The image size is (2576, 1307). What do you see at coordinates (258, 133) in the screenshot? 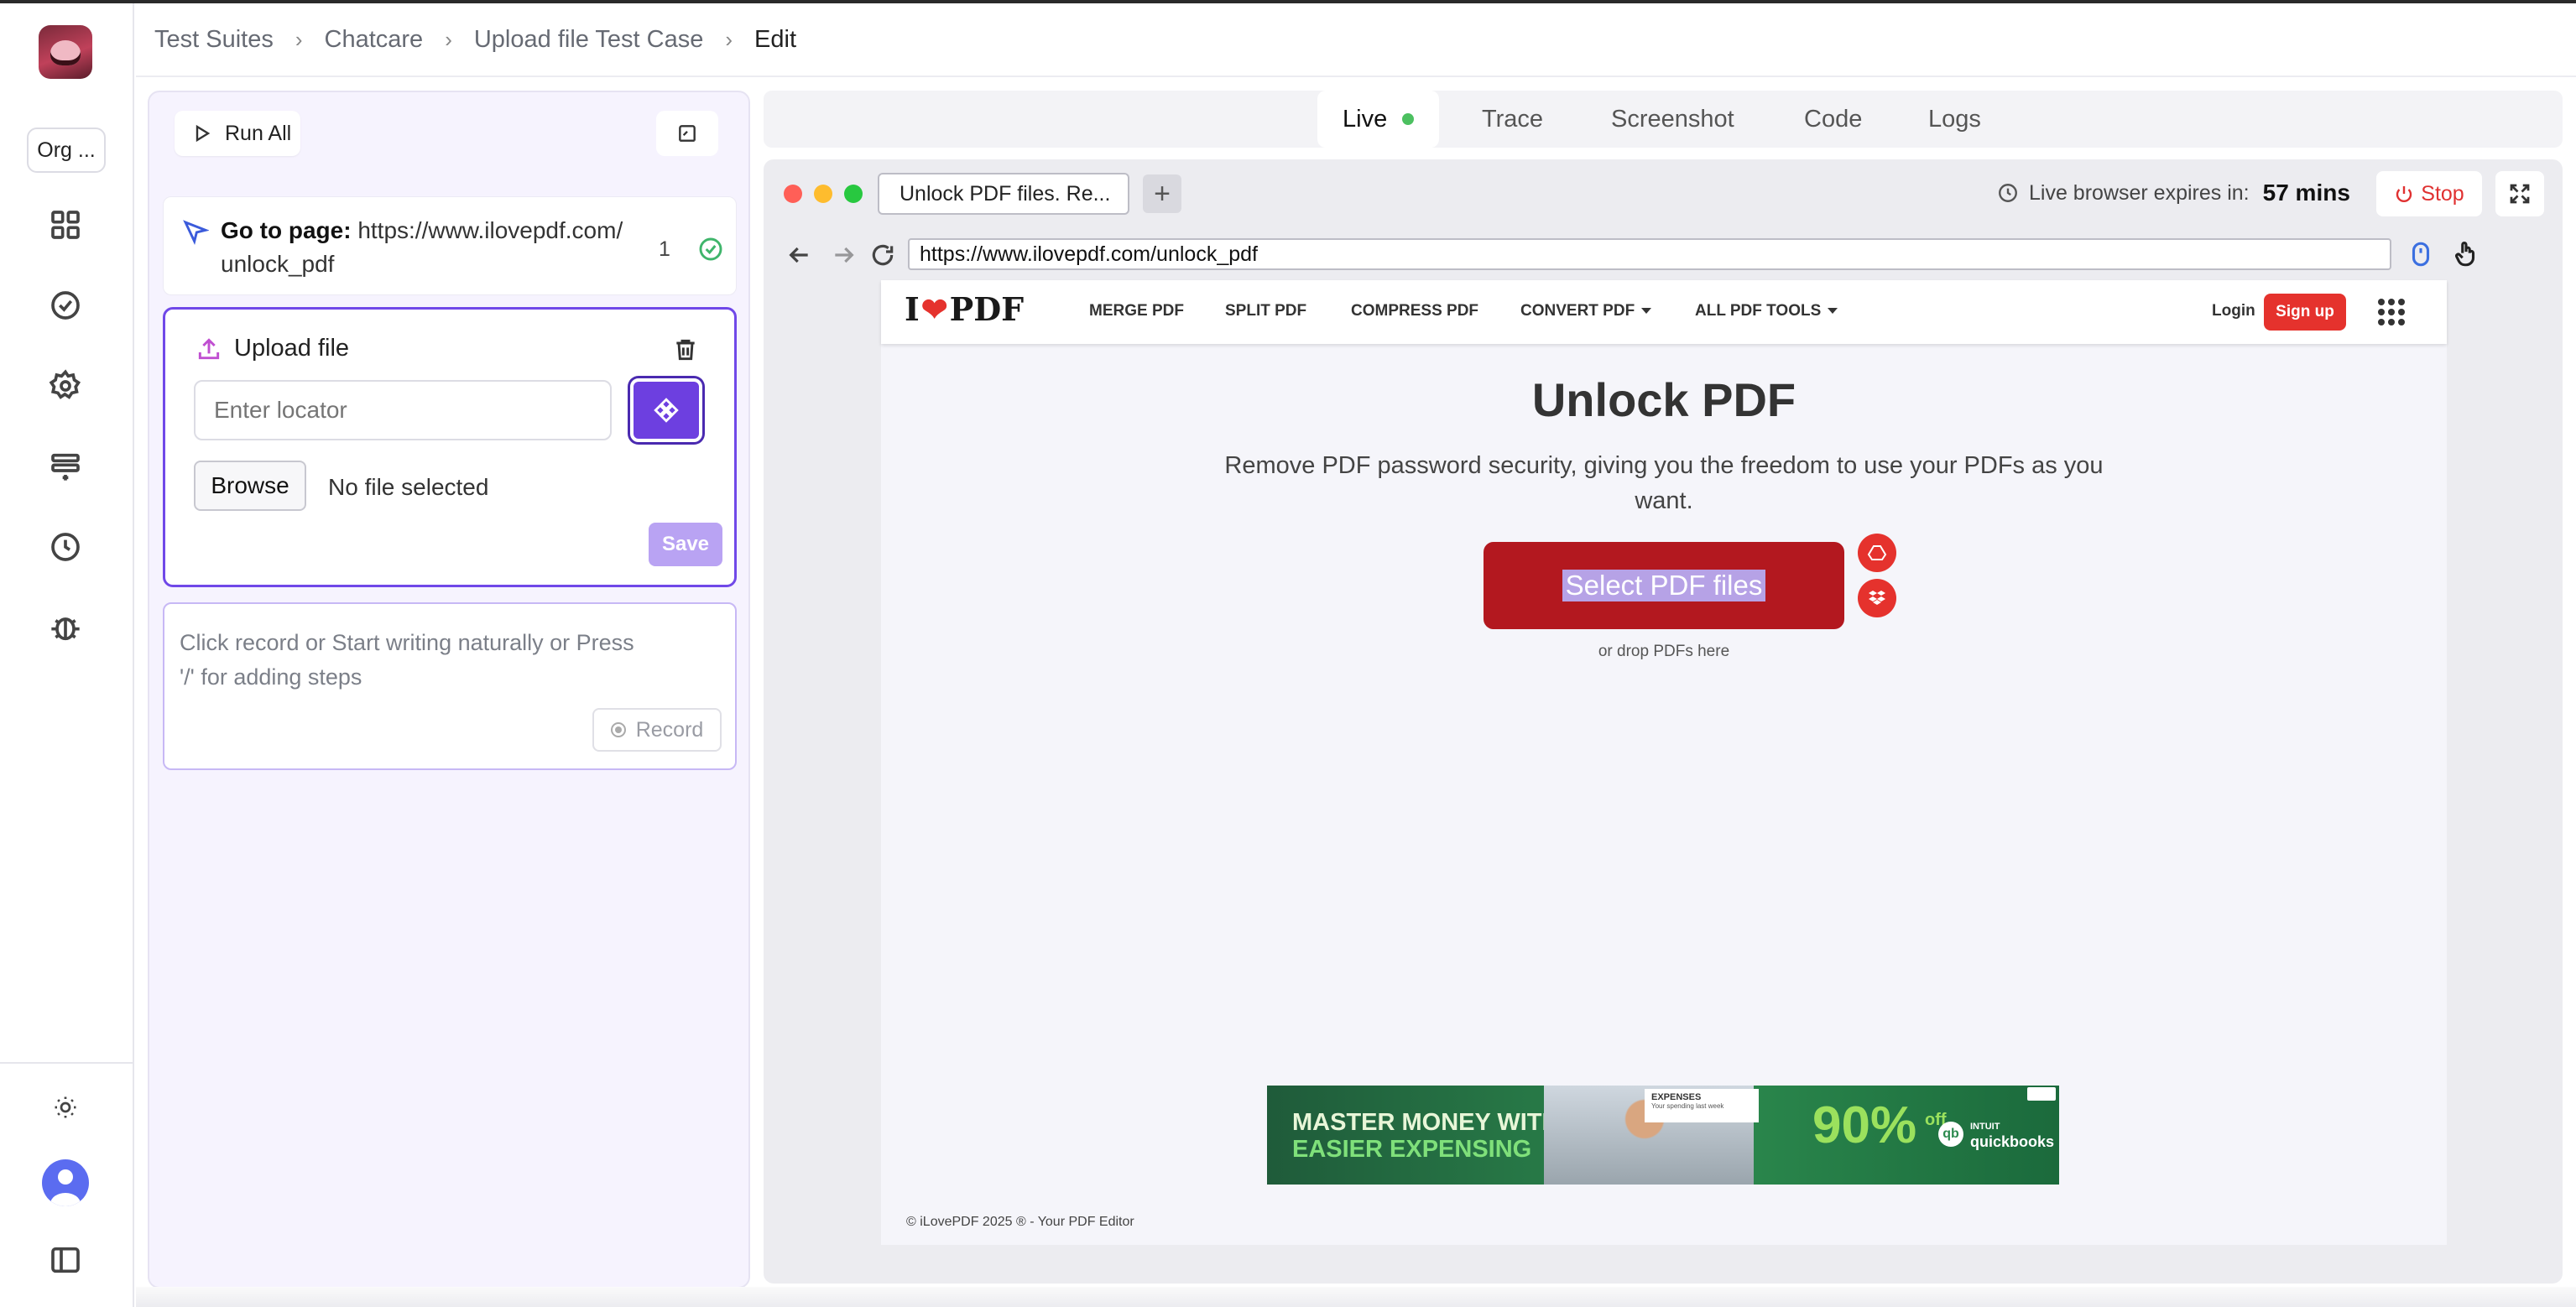
I see `run-all-label: Run All` at bounding box center [258, 133].